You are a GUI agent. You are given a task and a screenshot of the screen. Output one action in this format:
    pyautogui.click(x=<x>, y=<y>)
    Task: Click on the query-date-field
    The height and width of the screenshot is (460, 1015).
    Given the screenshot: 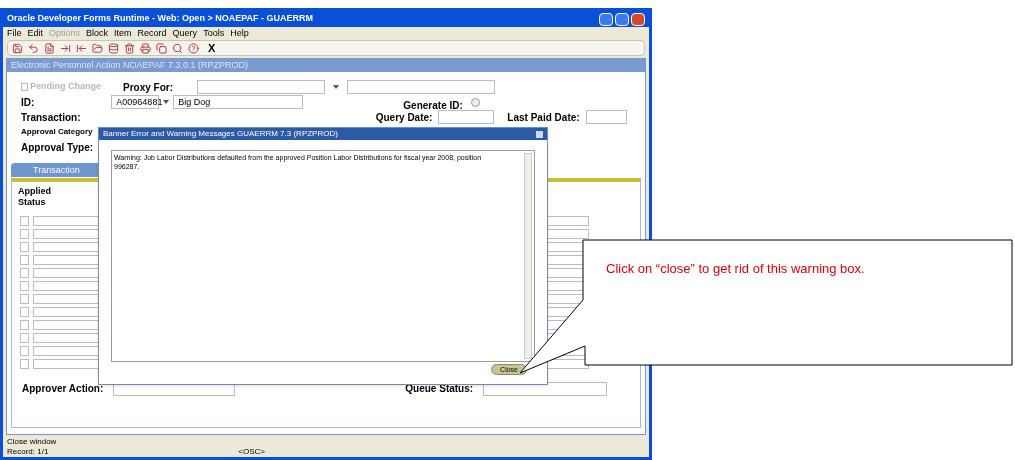 What is the action you would take?
    pyautogui.click(x=466, y=117)
    